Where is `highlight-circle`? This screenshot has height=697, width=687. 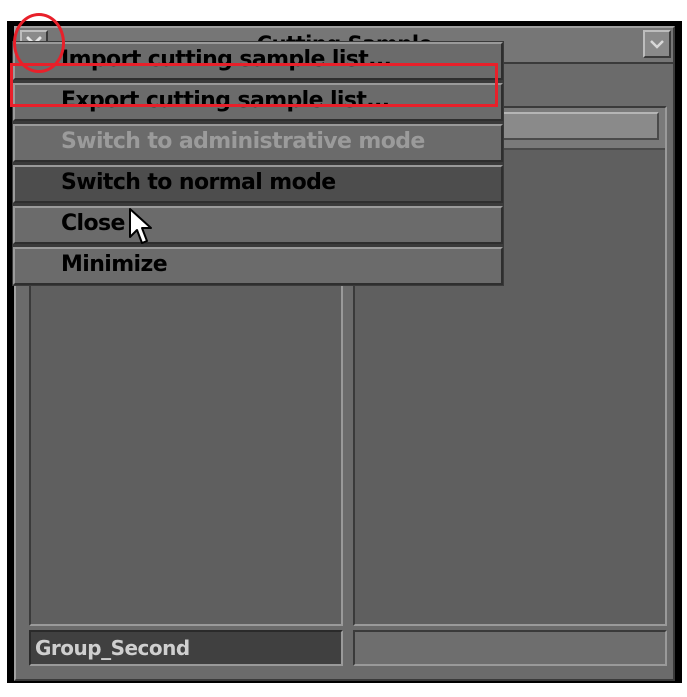
highlight-circle is located at coordinates (39, 43).